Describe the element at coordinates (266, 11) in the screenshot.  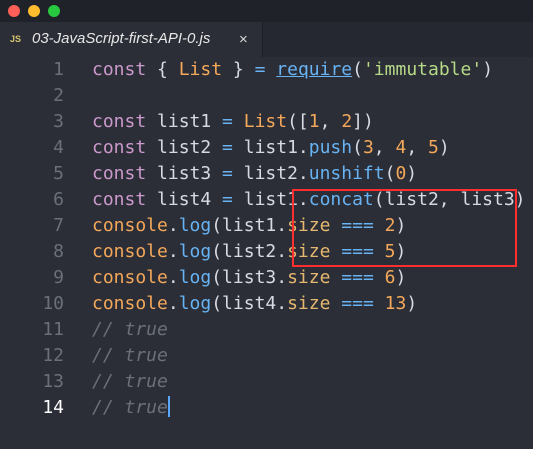
I see `title-bar` at that location.